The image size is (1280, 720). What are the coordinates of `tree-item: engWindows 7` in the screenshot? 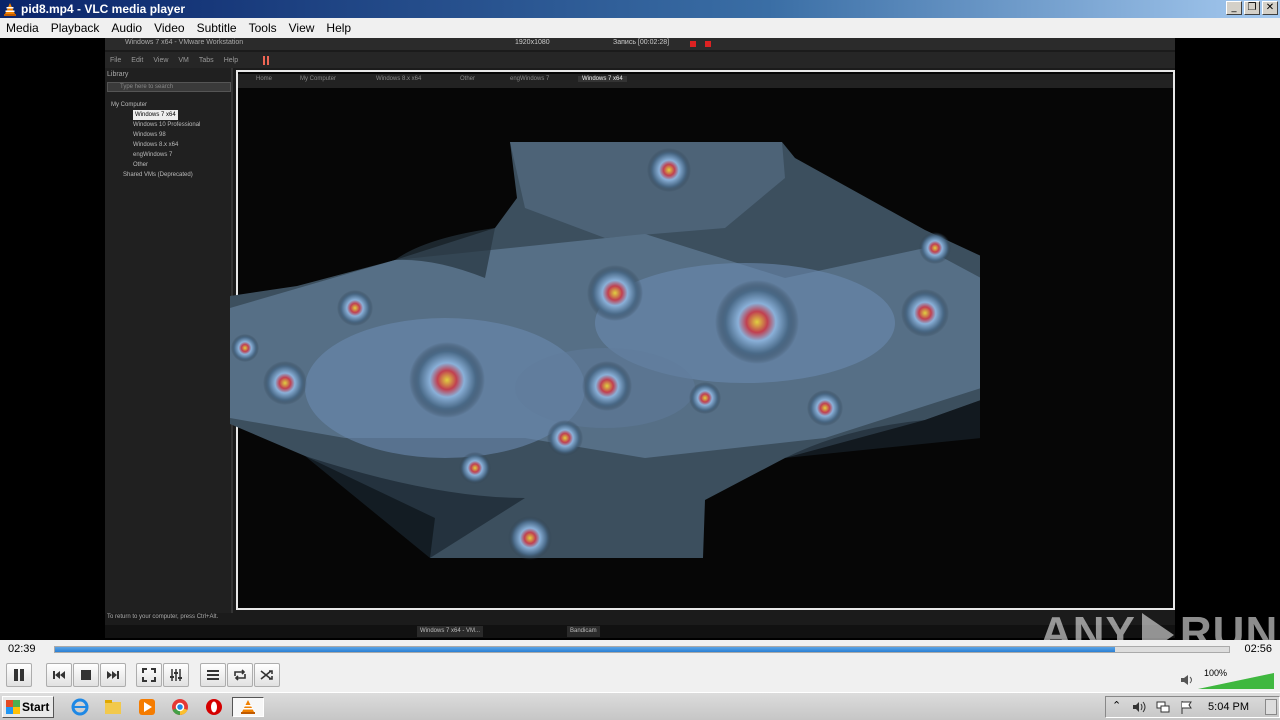 It's located at (153, 155).